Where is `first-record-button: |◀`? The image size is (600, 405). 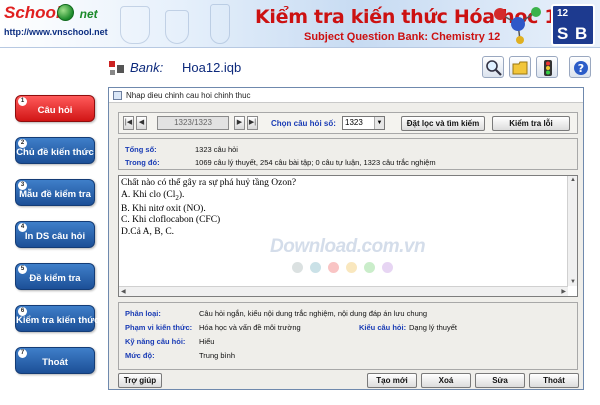
first-record-button: |◀ is located at coordinates (128, 123).